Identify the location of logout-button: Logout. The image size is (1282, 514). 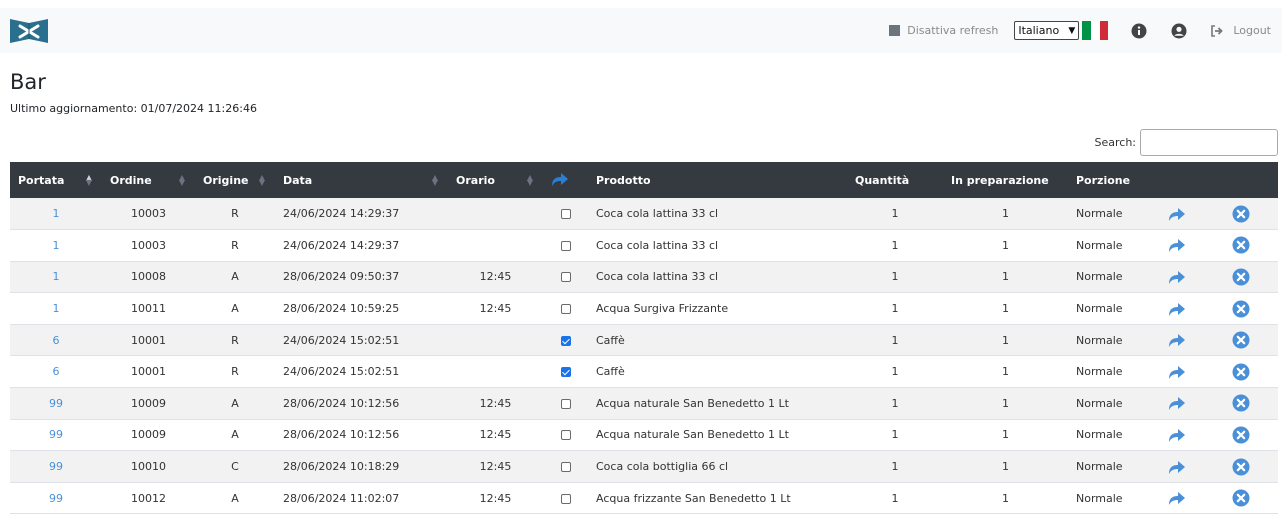
(1241, 30).